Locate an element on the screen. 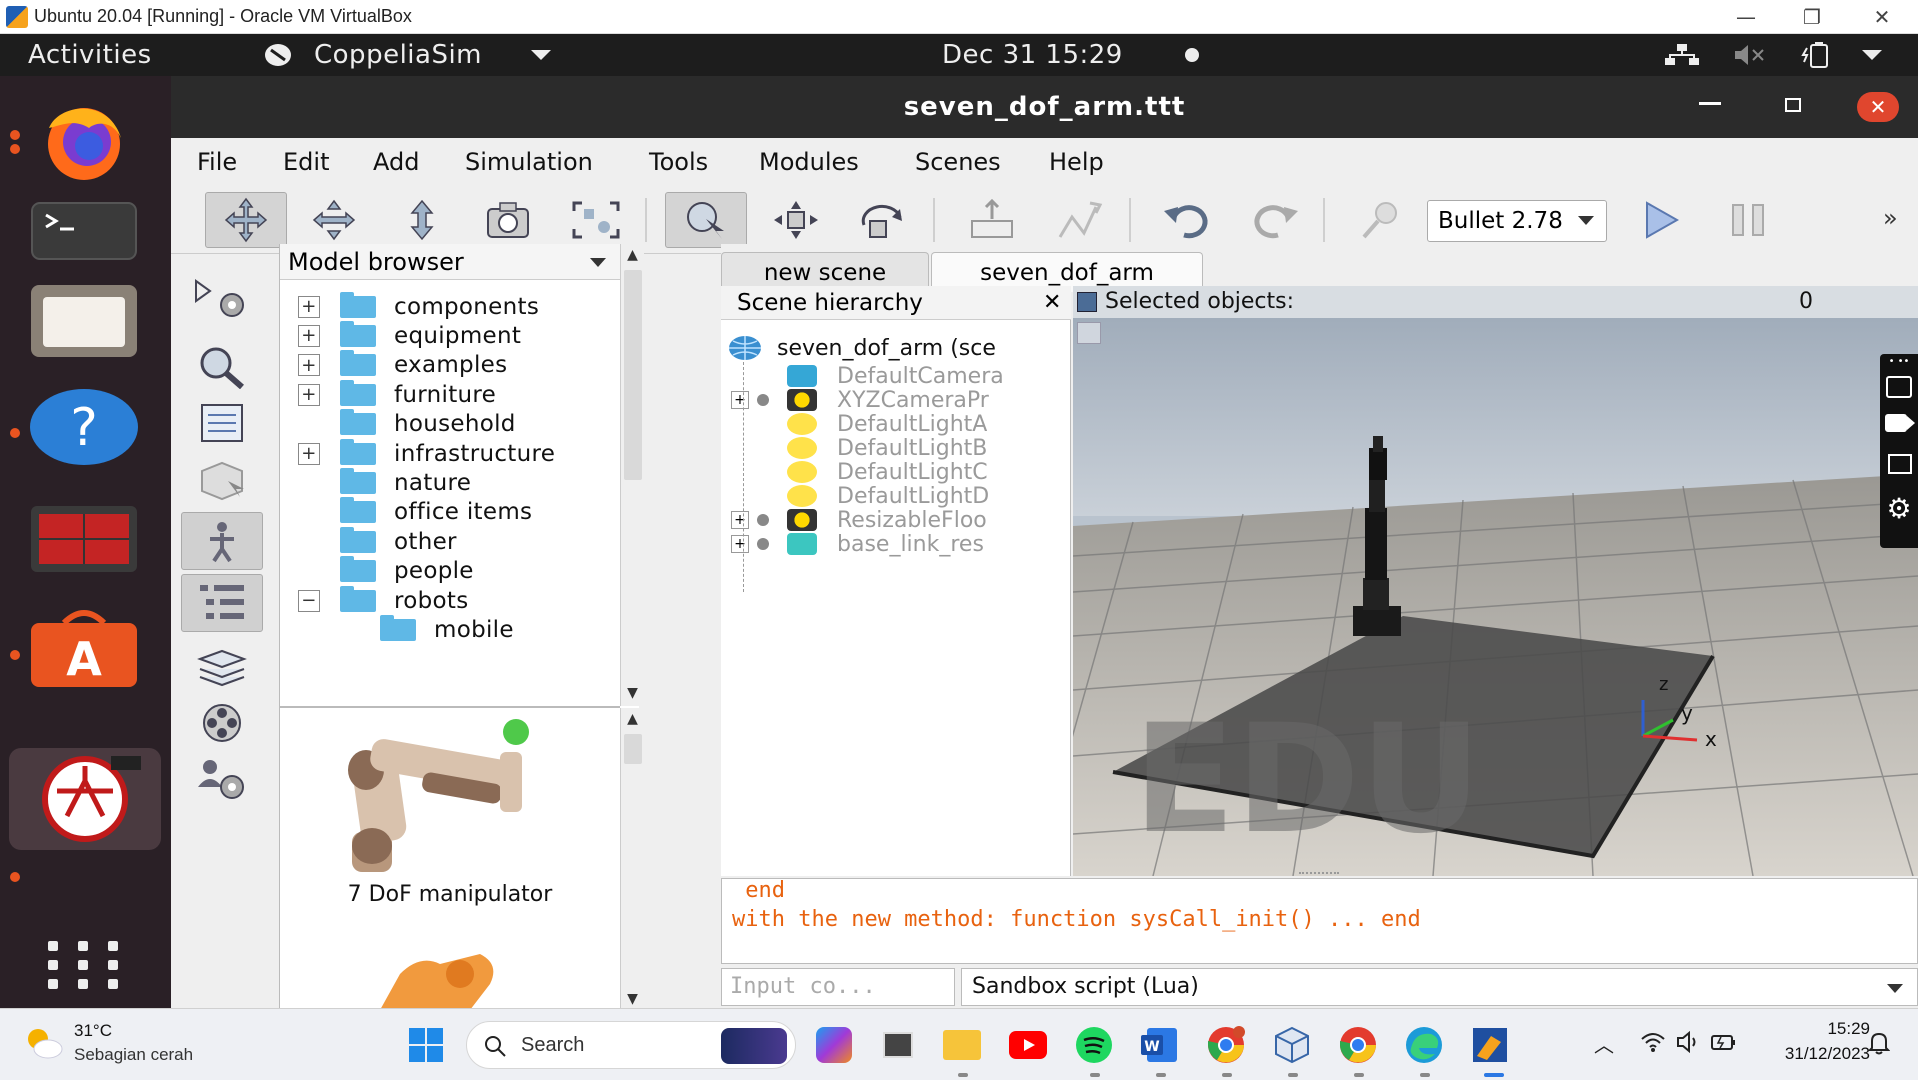 The image size is (1918, 1080). model-folder-item: + infrastructure is located at coordinates (417, 453).